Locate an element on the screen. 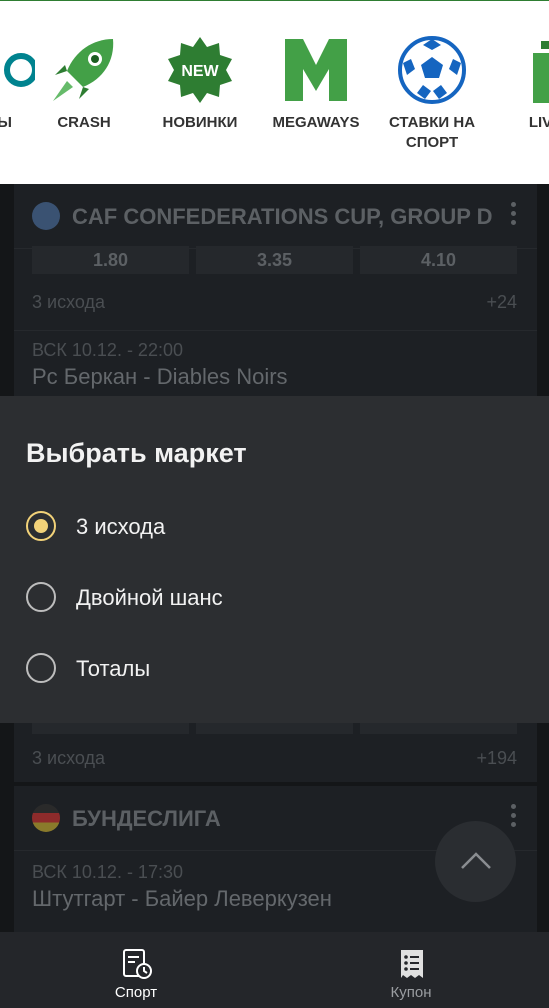 Image resolution: width=549 pixels, height=1008 pixels. category-label: CRASH is located at coordinates (84, 122).